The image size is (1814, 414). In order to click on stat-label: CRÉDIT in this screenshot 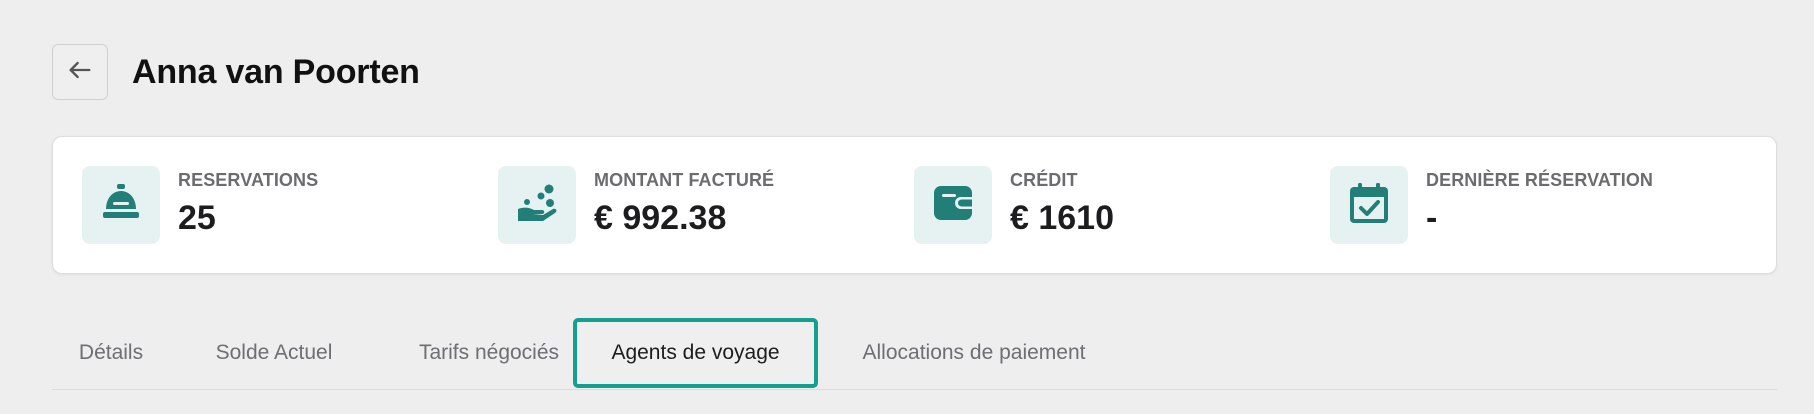, I will do `click(1044, 180)`.